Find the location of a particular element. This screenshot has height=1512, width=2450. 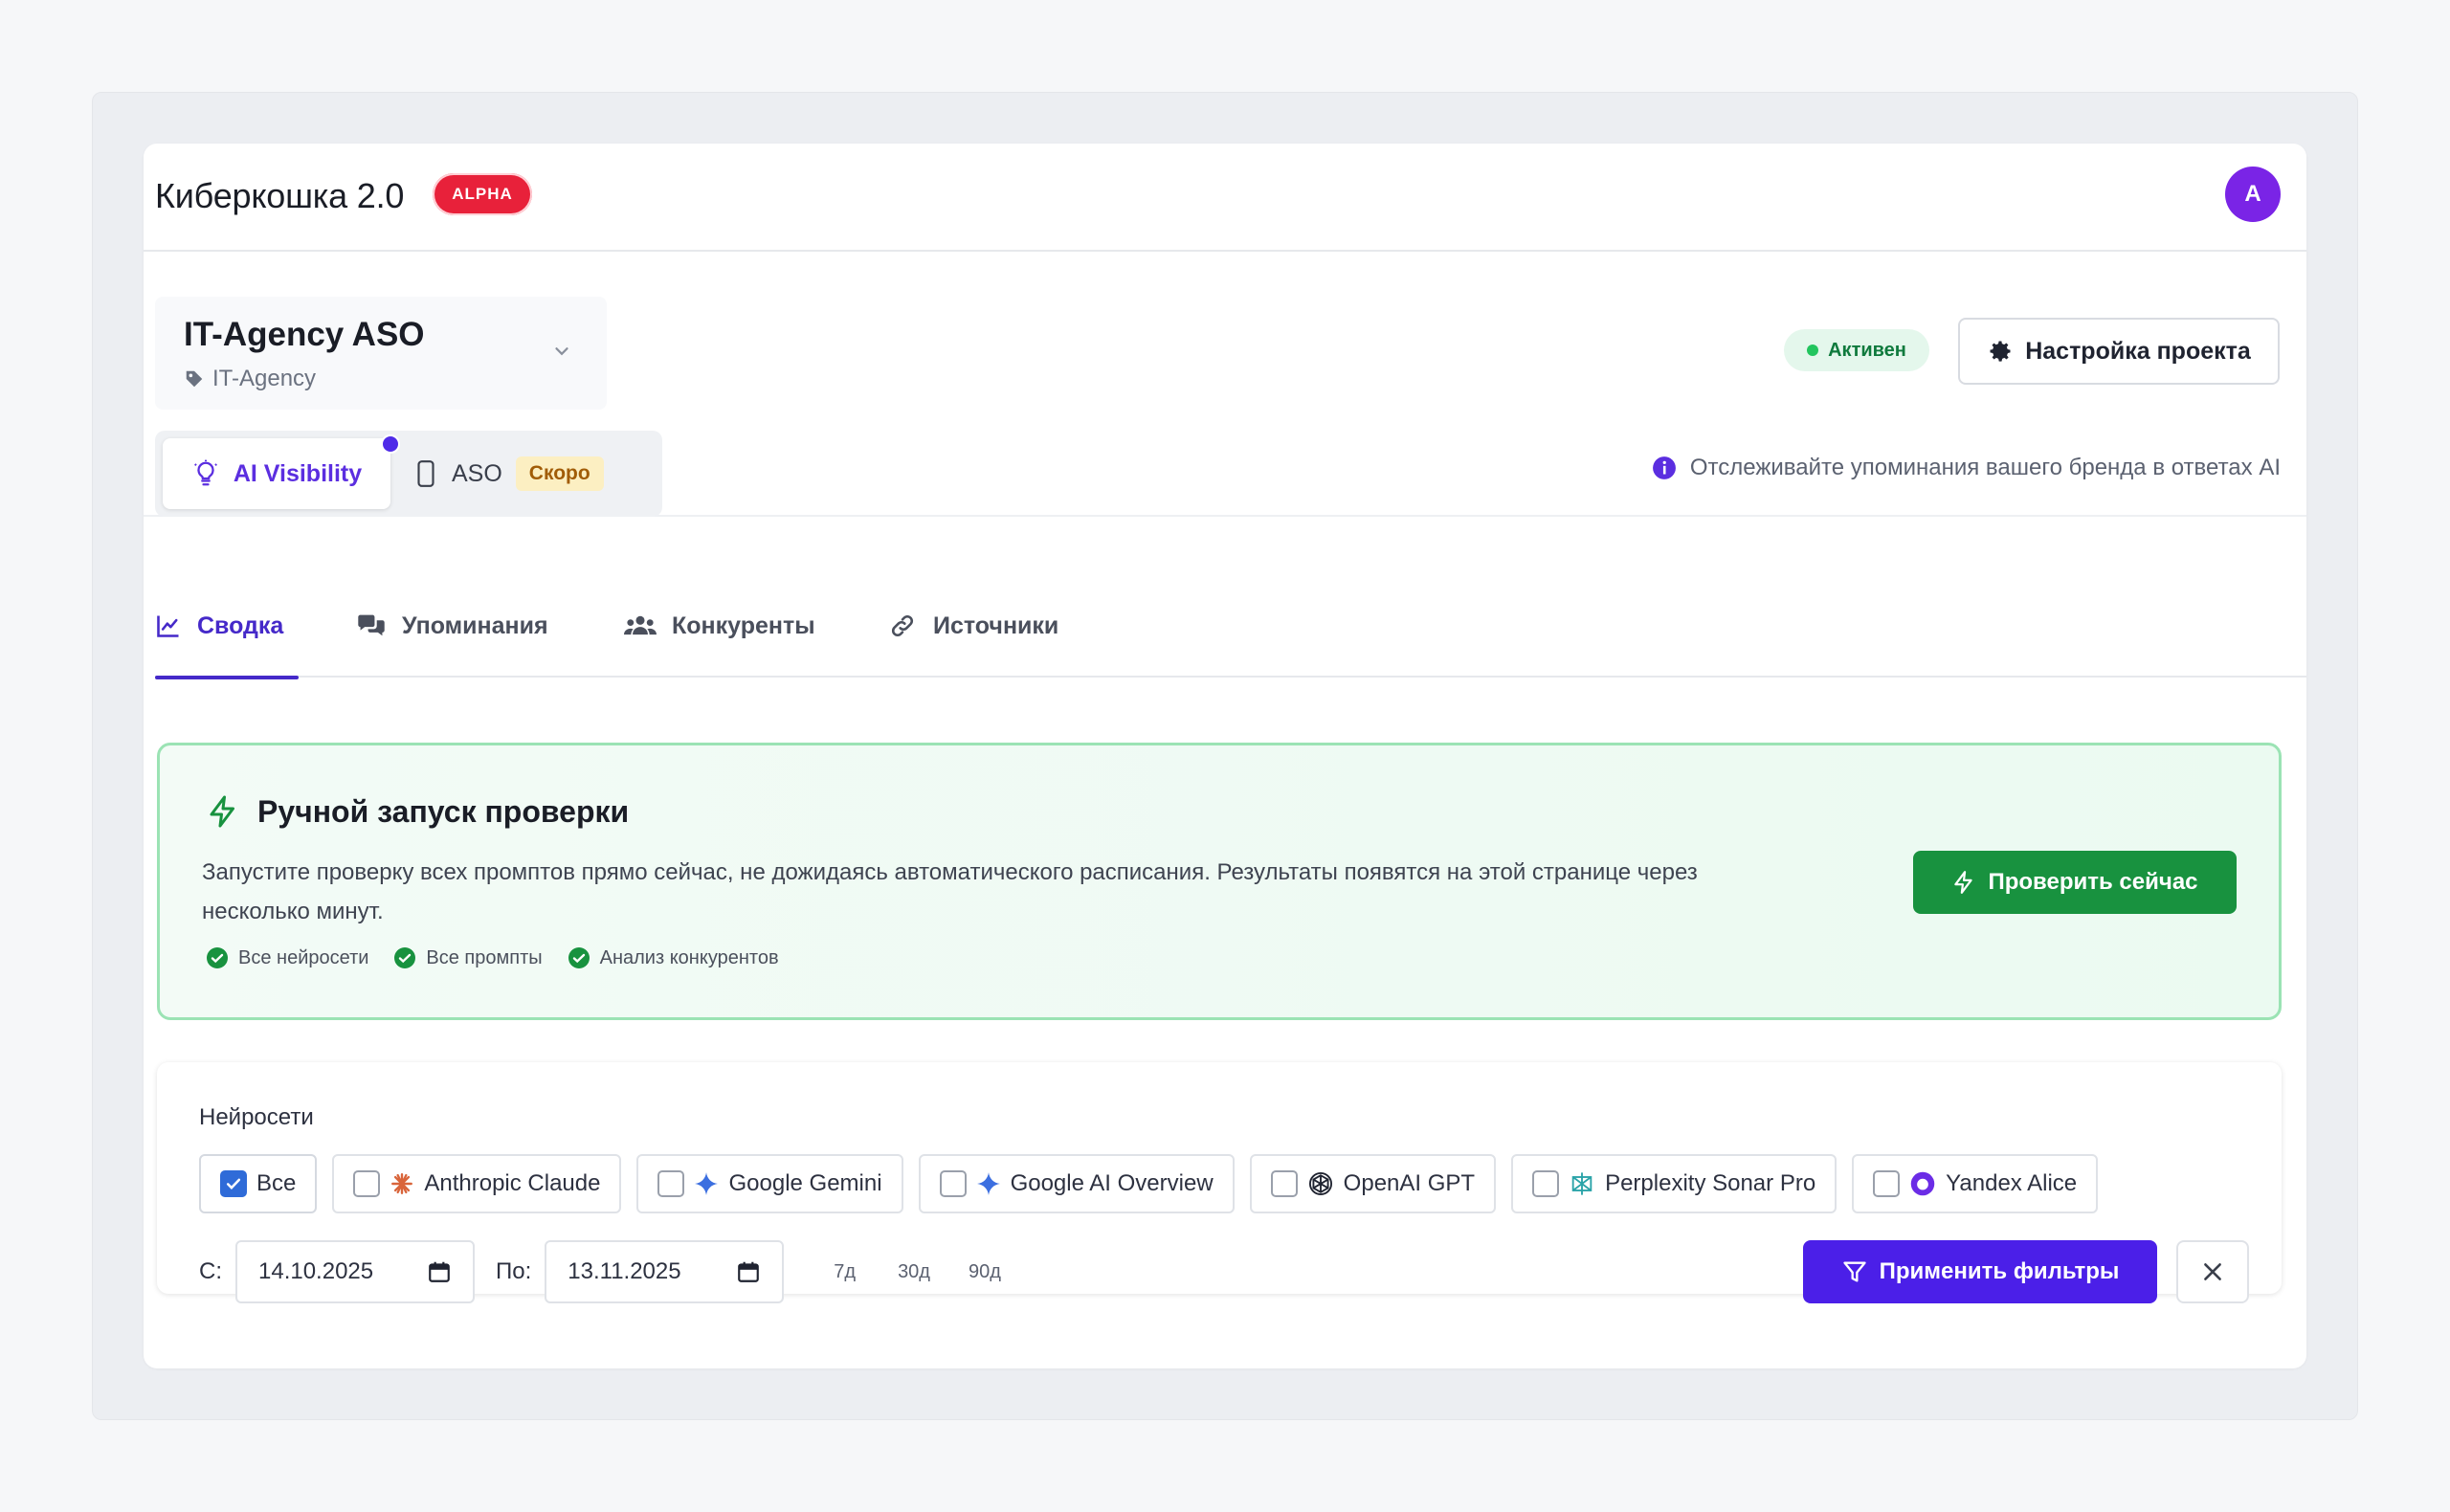

quick-range-7d: 7д is located at coordinates (845, 1272).